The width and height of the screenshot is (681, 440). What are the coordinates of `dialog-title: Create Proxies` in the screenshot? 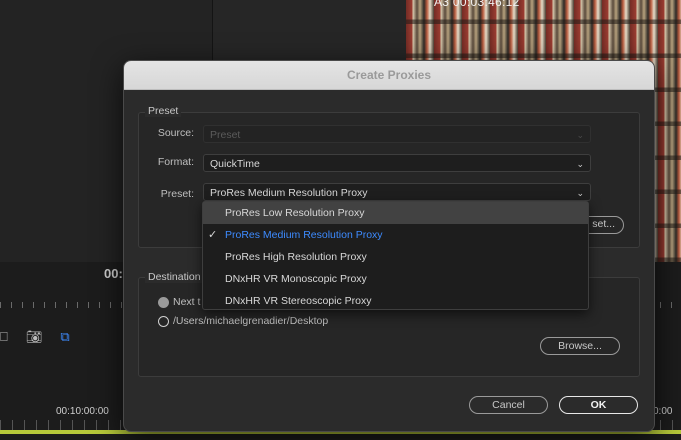 It's located at (389, 75).